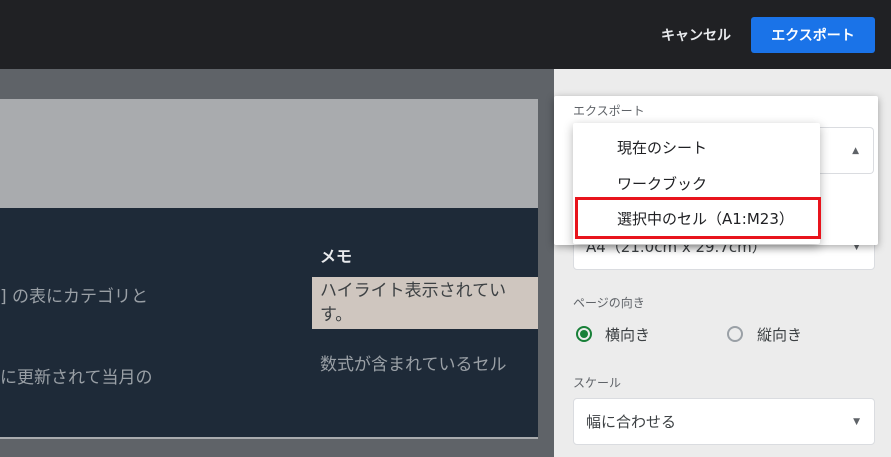 This screenshot has height=457, width=891. What do you see at coordinates (584, 334) in the screenshot?
I see `landscape-radio` at bounding box center [584, 334].